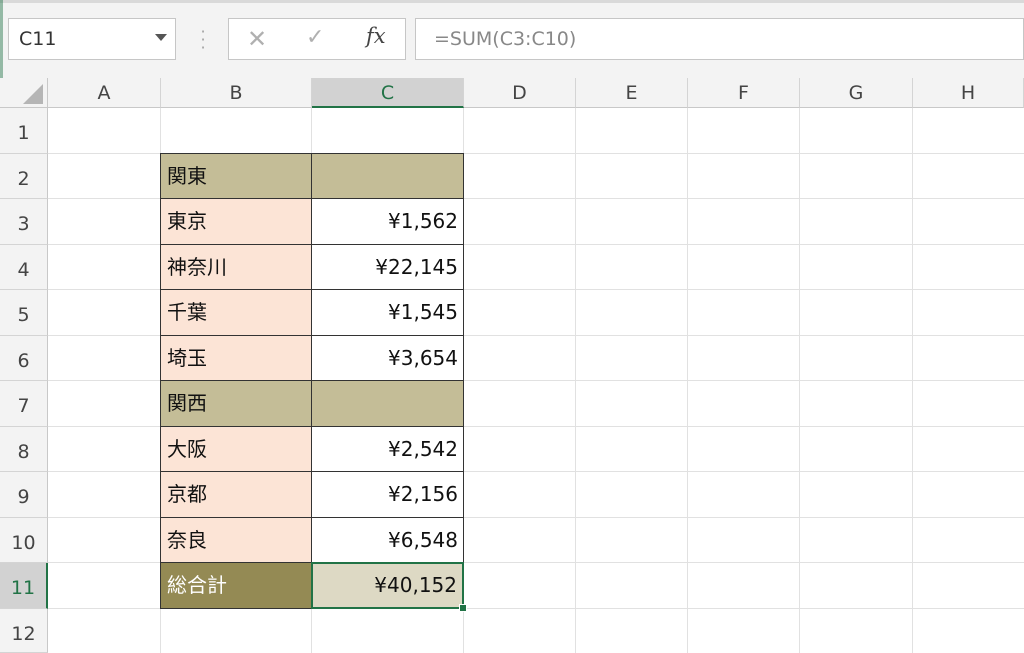 The height and width of the screenshot is (653, 1024). I want to click on cancel-icon: ✕, so click(257, 39).